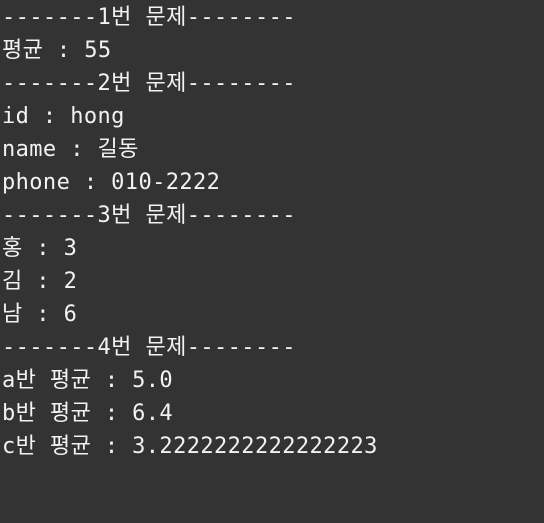 The width and height of the screenshot is (544, 523). I want to click on count-hong-line: 홍 : 3, so click(40, 248).